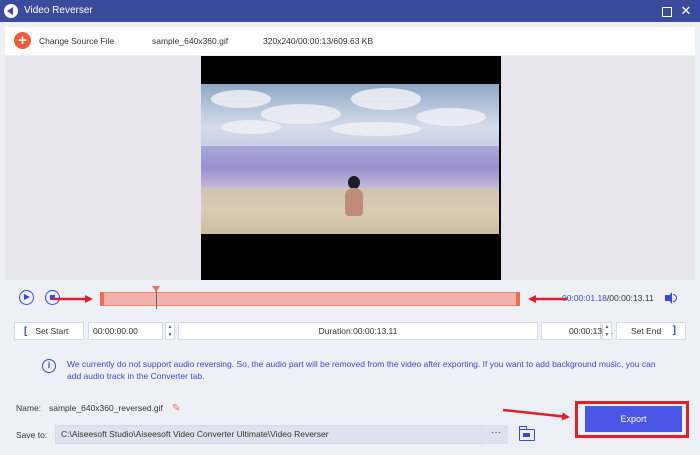  What do you see at coordinates (350, 11) in the screenshot?
I see `title-bar: Video Reverser ✕` at bounding box center [350, 11].